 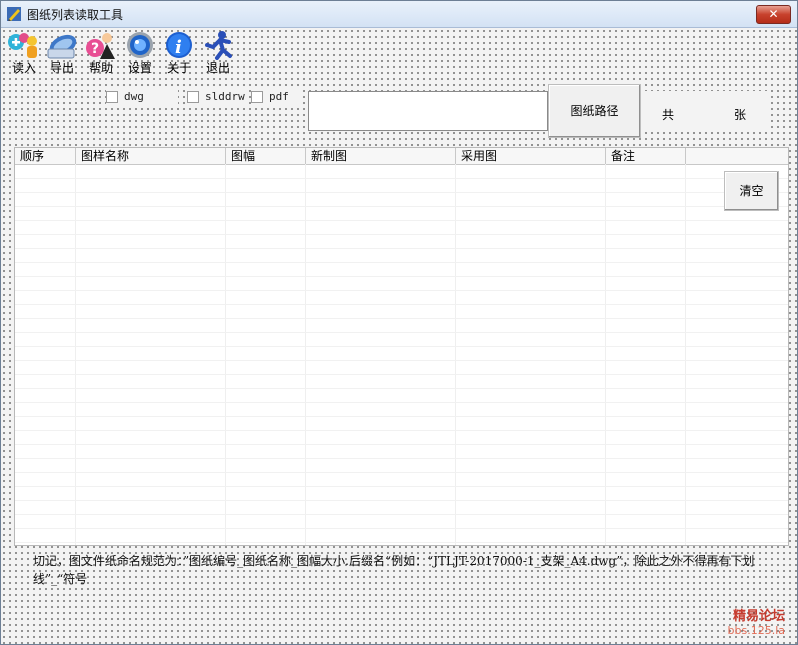 What do you see at coordinates (178, 68) in the screenshot?
I see `toolbar-about-label: 关于` at bounding box center [178, 68].